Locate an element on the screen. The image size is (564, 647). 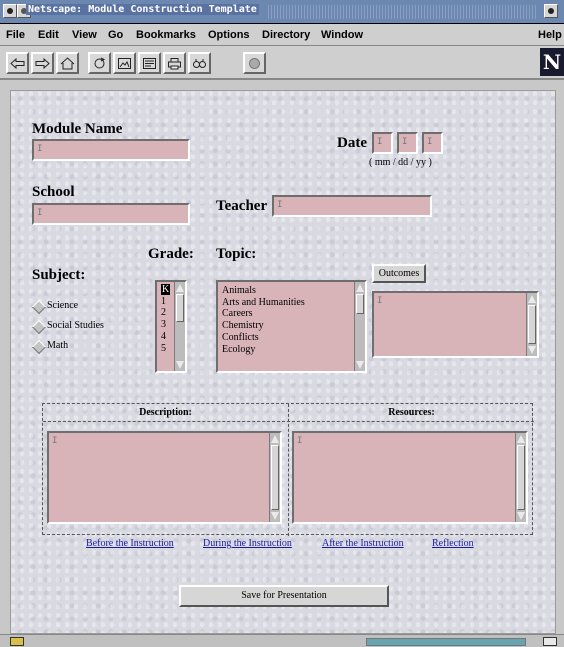
link-before-instruction: Before the Instruction is located at coordinates (130, 543).